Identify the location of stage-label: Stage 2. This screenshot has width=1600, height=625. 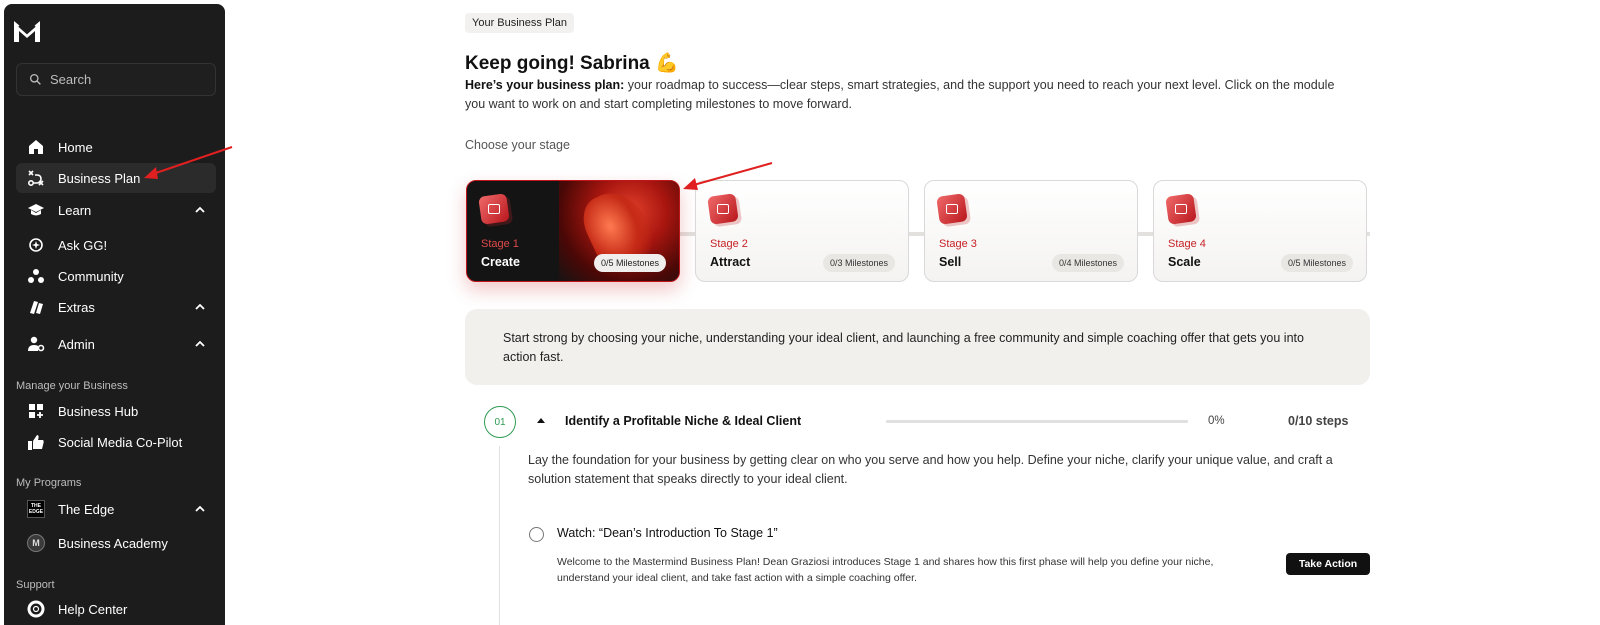
(729, 244).